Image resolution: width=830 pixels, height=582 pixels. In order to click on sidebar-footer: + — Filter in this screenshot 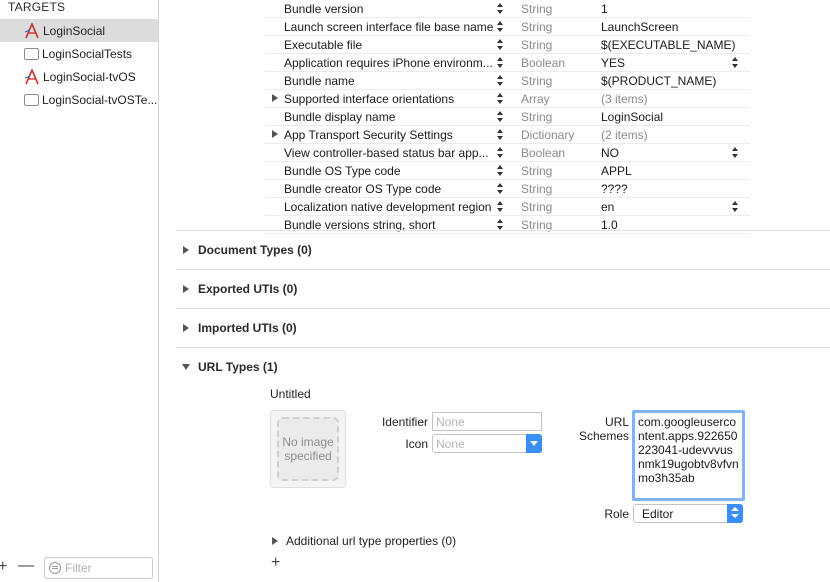, I will do `click(79, 568)`.